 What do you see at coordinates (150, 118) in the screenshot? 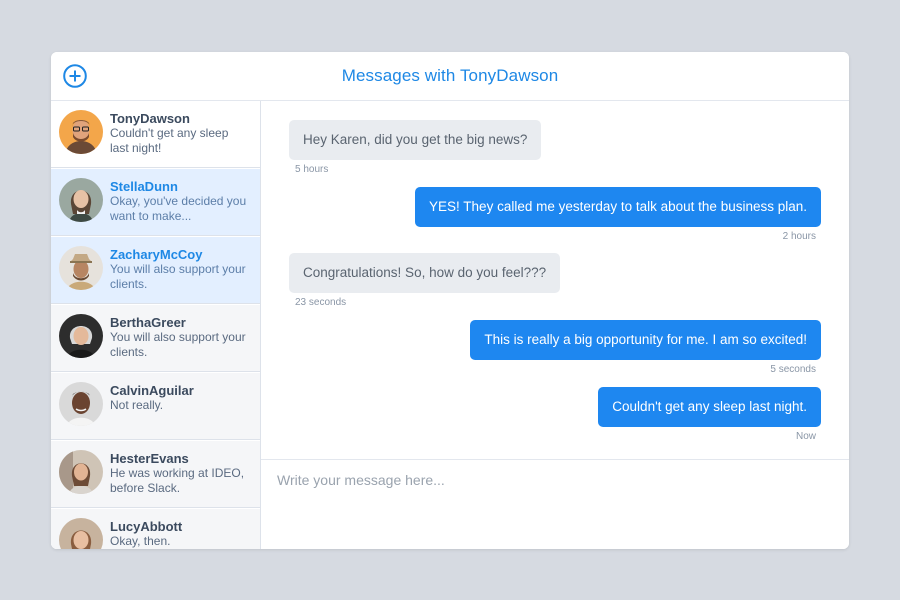
I see `contact-name: TonyDawson` at bounding box center [150, 118].